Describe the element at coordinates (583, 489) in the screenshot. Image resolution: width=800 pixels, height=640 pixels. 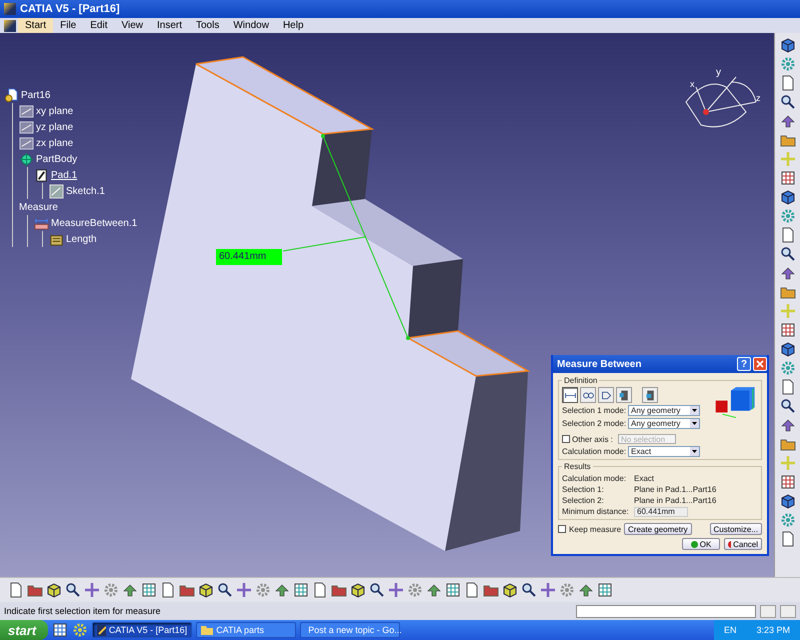
I see `result-label: Selection 1:` at that location.